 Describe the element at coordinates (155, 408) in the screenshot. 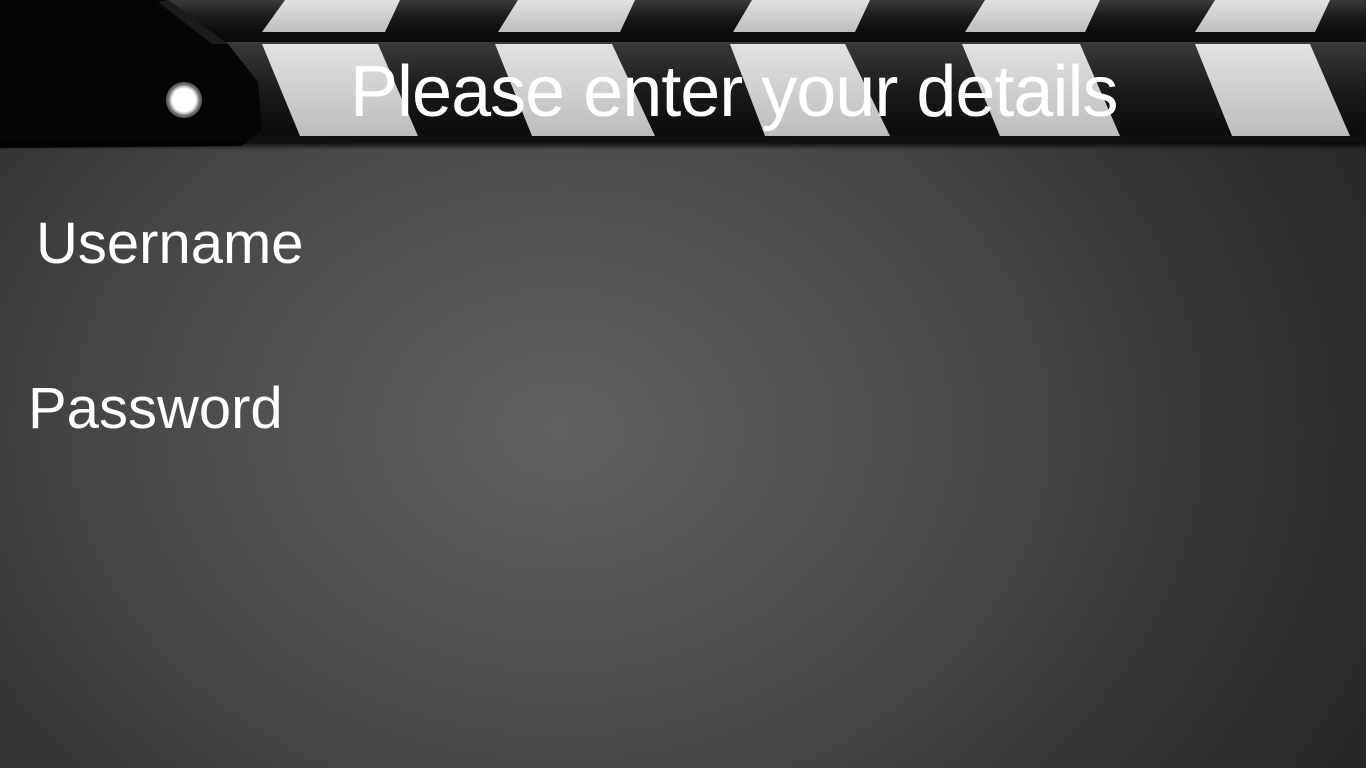

I see `password-label: Password` at that location.